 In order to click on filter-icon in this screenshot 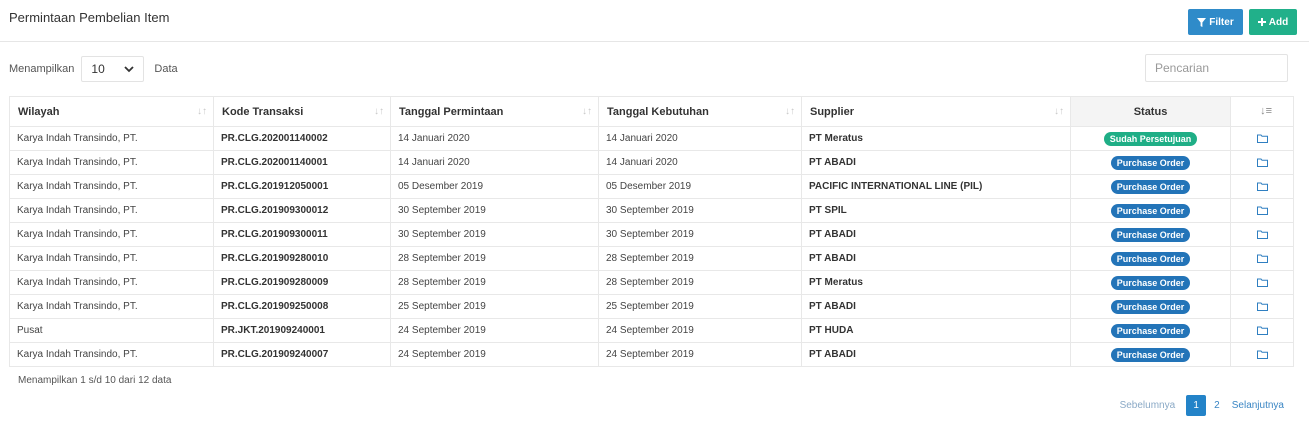, I will do `click(1202, 22)`.